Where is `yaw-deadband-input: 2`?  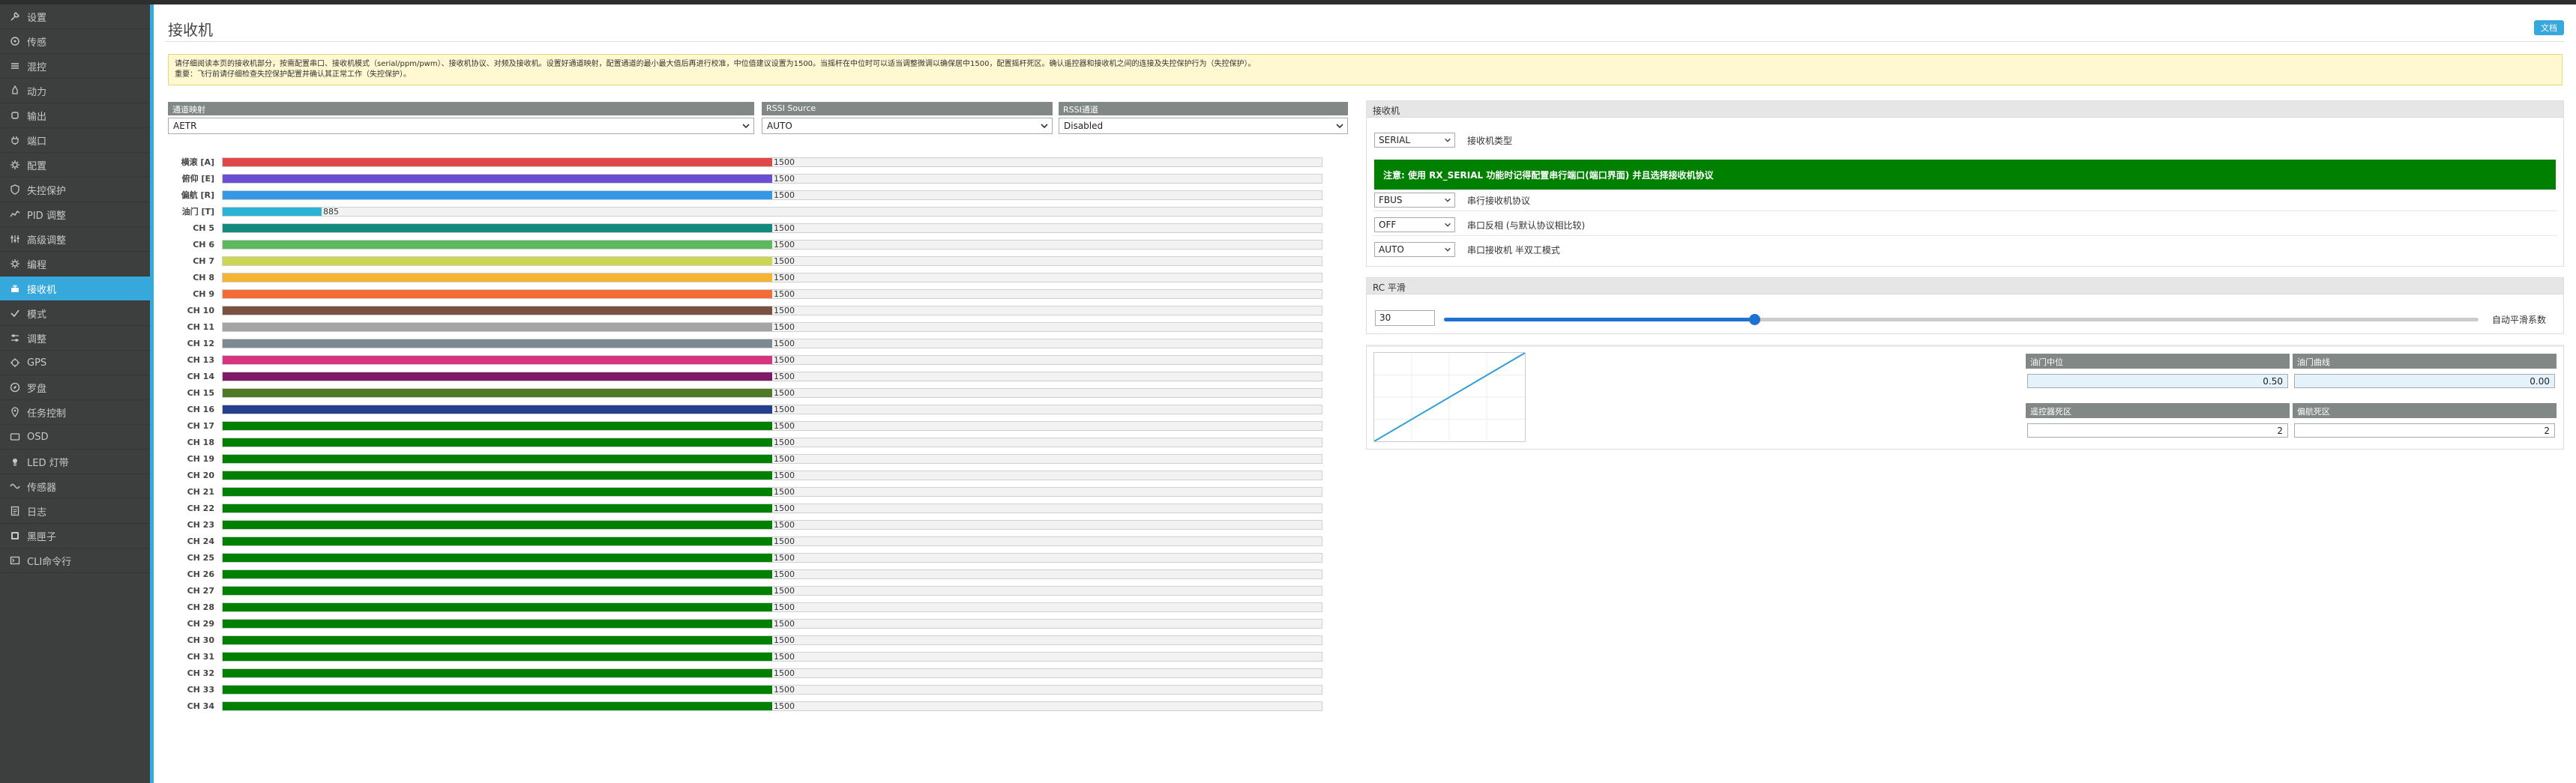 yaw-deadband-input: 2 is located at coordinates (2424, 430).